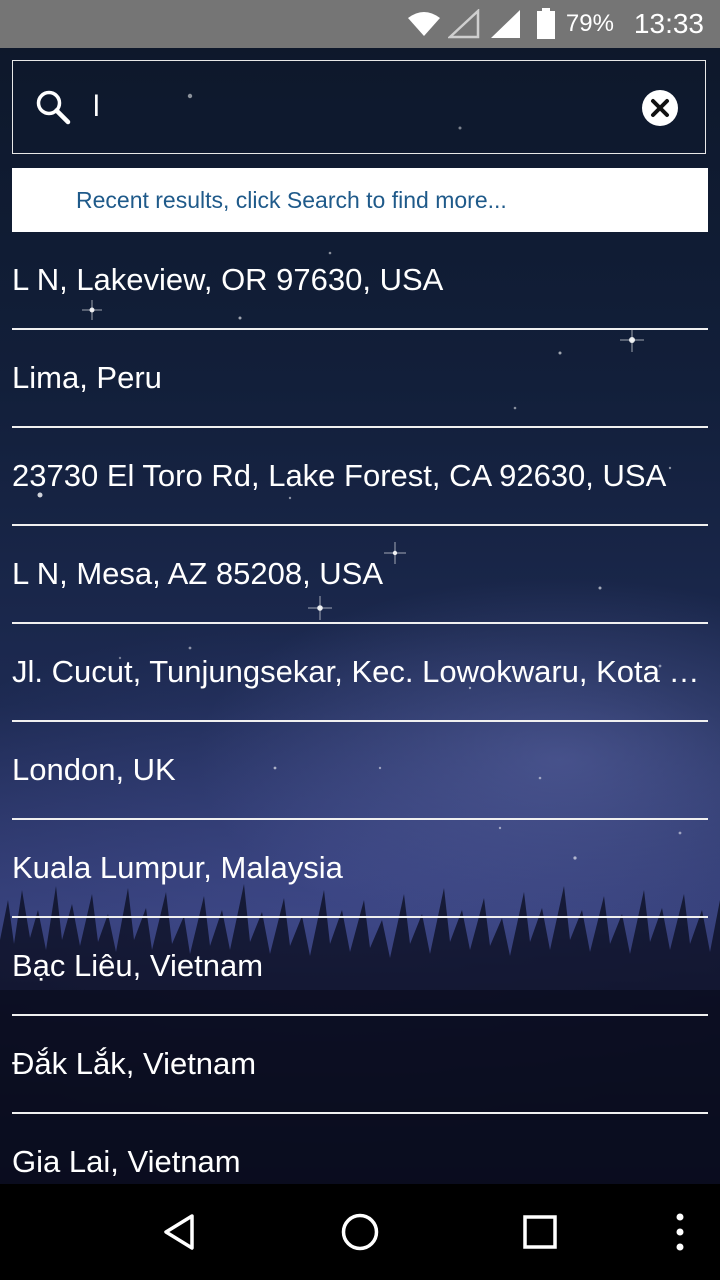 This screenshot has height=1280, width=720. What do you see at coordinates (360, 1065) in the screenshot?
I see `list-item: Đắk Lắk, Vietnam` at bounding box center [360, 1065].